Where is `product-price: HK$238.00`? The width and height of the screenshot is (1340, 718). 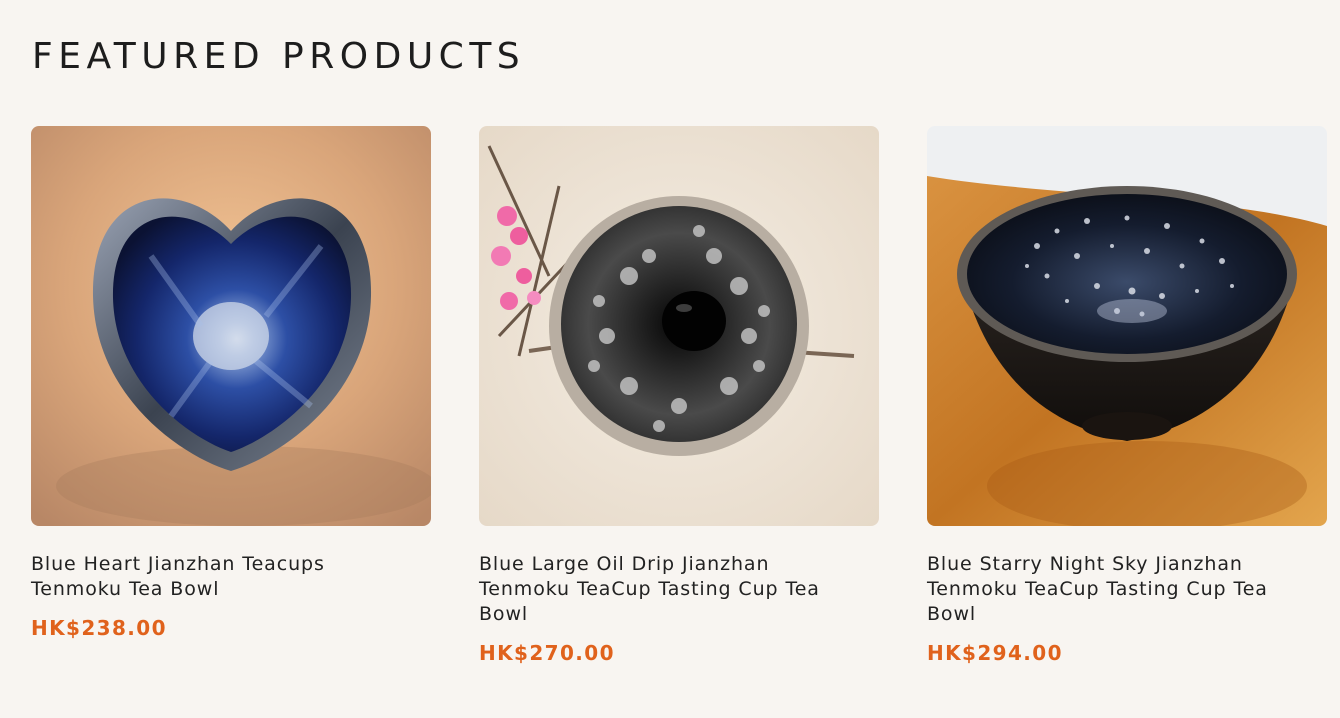
product-price: HK$238.00 is located at coordinates (99, 628).